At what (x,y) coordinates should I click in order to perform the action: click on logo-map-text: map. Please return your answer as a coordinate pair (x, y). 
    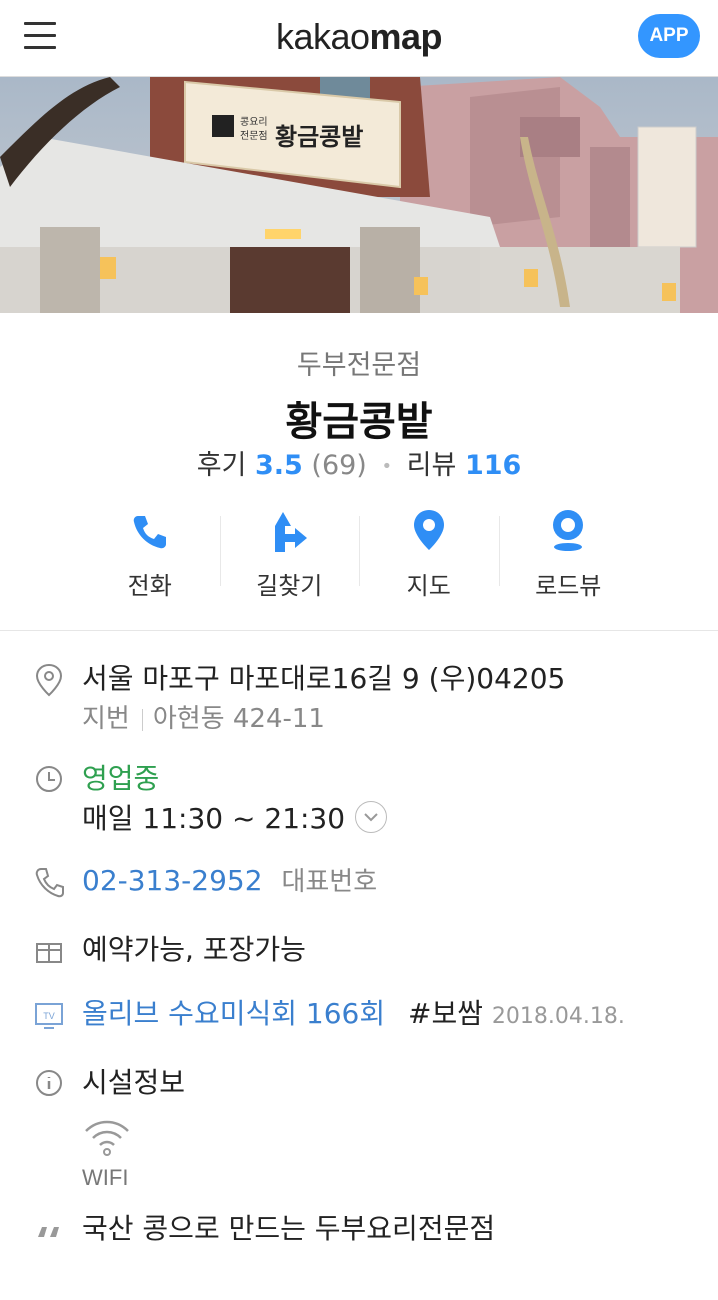
    Looking at the image, I should click on (406, 36).